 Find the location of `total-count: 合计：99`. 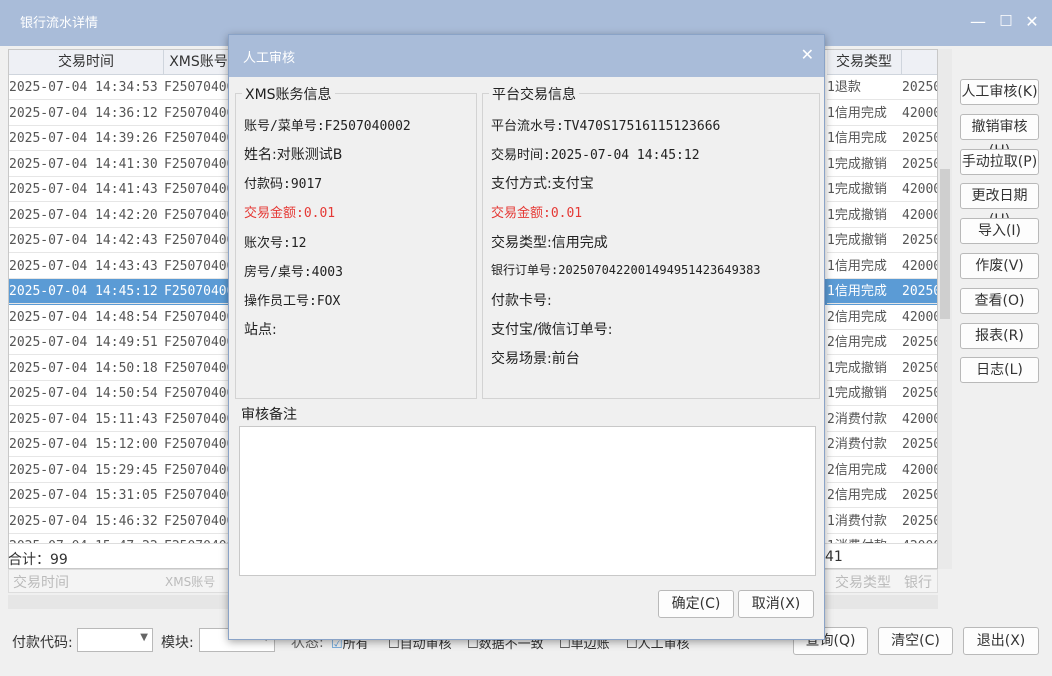

total-count: 合计：99 is located at coordinates (38, 560).